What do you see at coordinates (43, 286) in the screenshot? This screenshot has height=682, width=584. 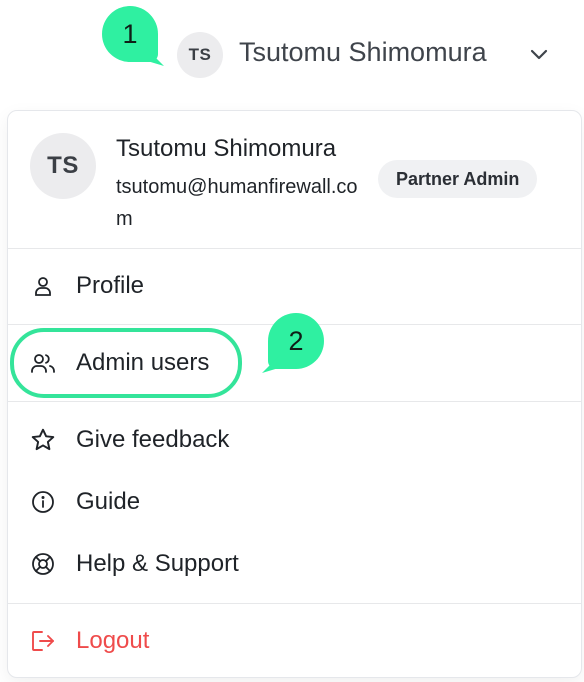 I see `user-icon` at bounding box center [43, 286].